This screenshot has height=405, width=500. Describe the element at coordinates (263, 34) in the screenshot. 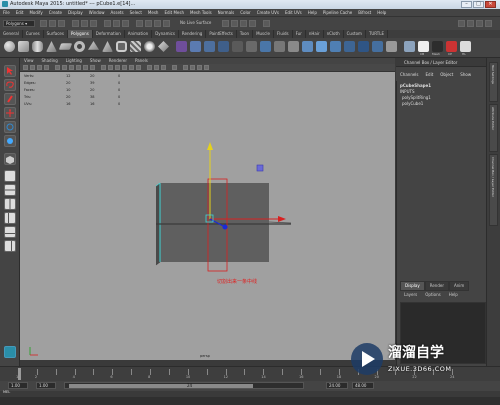

I see `shelf-tab-muscle: Muscle` at that location.